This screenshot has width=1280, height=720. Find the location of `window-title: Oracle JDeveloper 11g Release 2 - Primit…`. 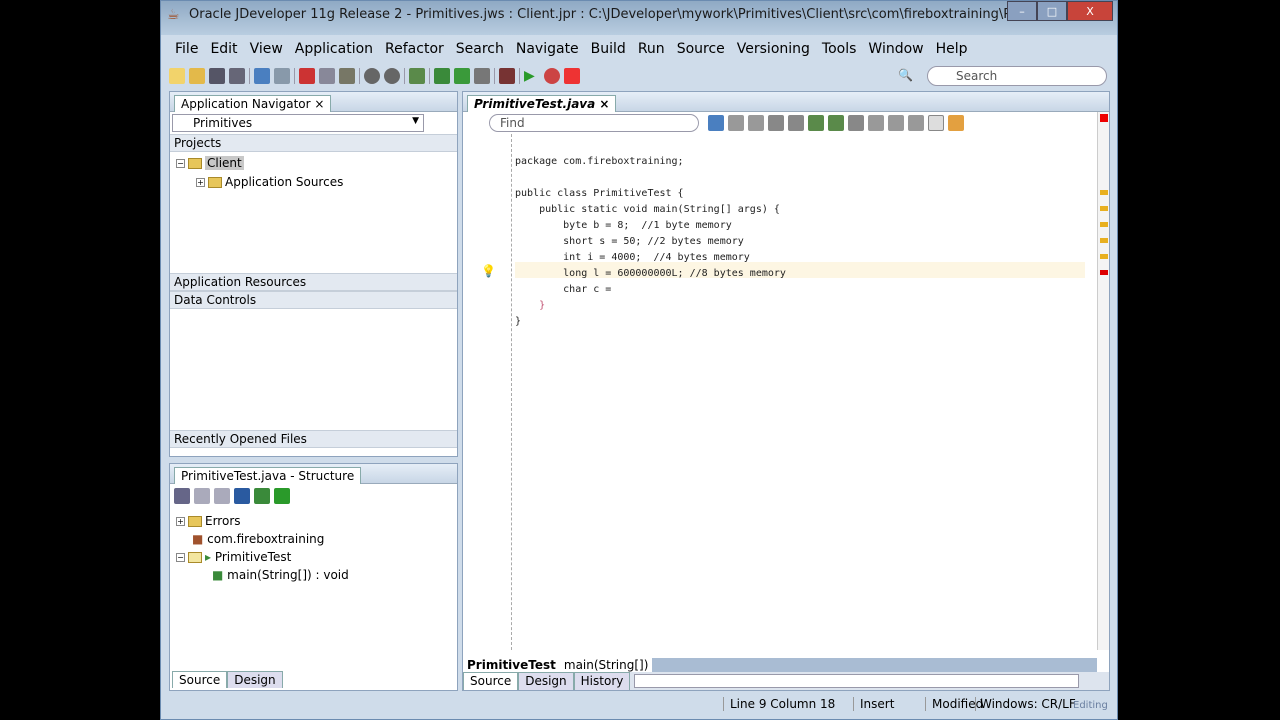

window-title: Oracle JDeveloper 11g Release 2 - Primit… is located at coordinates (611, 14).